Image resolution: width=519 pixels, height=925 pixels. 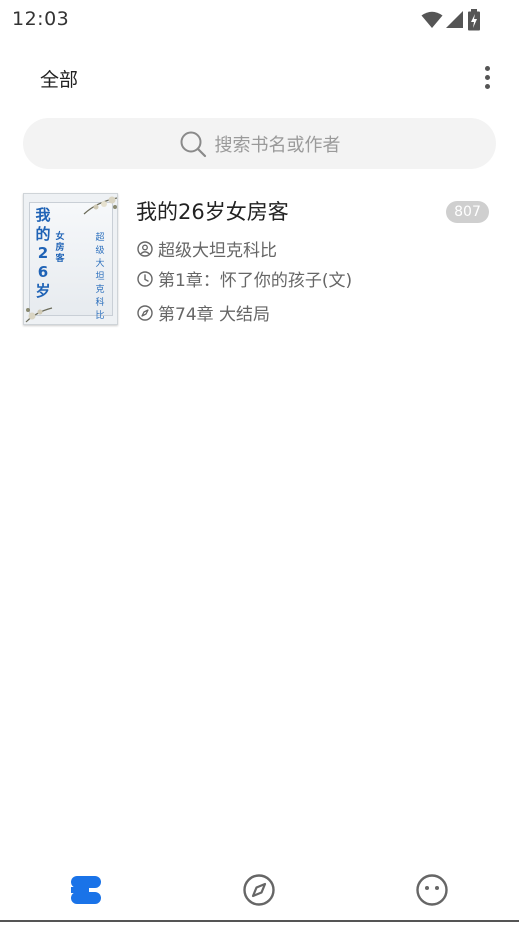 What do you see at coordinates (259, 20) in the screenshot?
I see `status-bar: 12:03` at bounding box center [259, 20].